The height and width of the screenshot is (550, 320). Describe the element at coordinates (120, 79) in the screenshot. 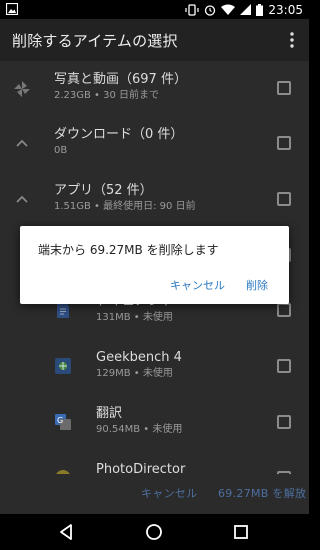

I see `category-title: 写真と動画（697 件）` at that location.